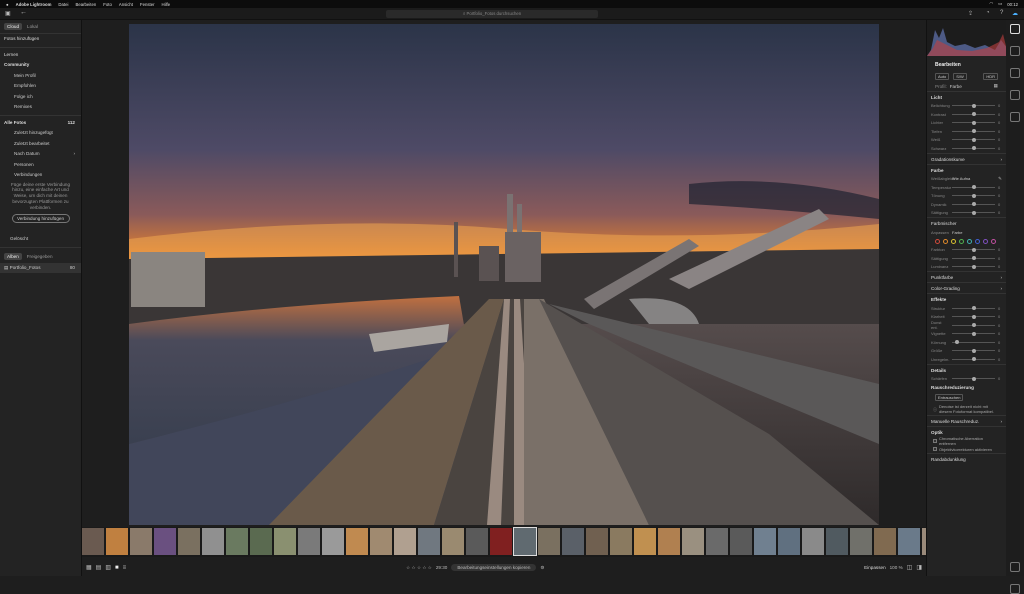 The width and height of the screenshot is (1024, 594). I want to click on zoom-value: 100 %, so click(896, 567).